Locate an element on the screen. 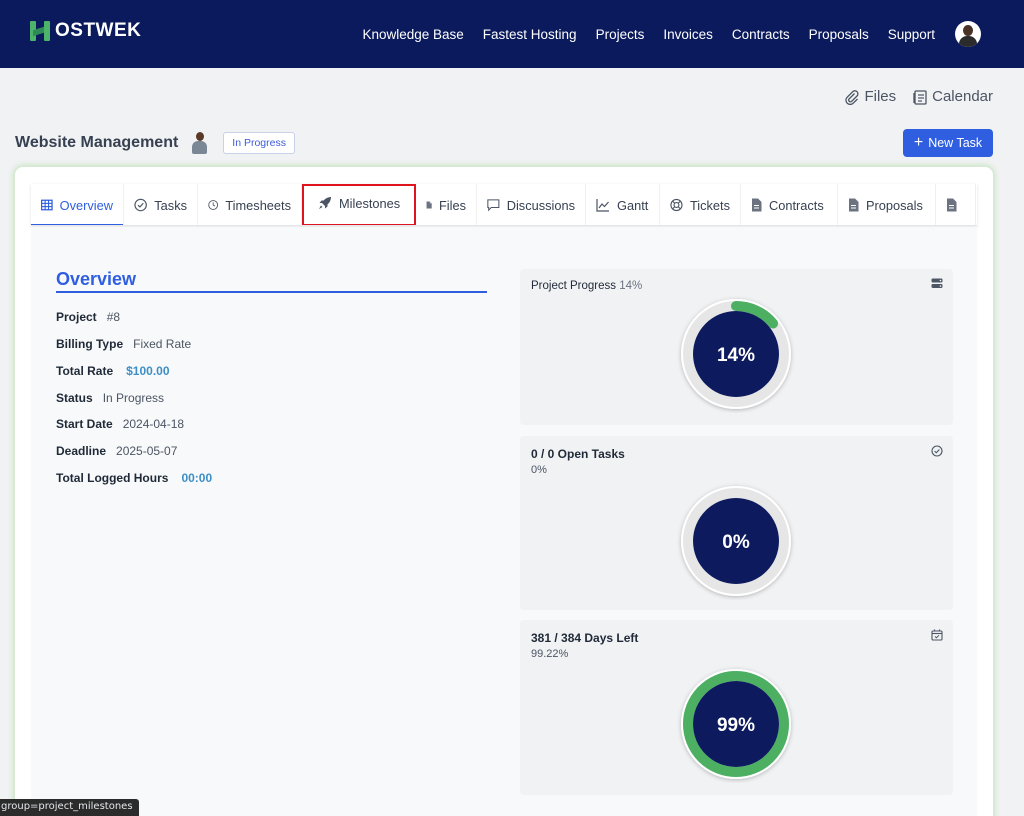  project-progress-panel: Project Progress 14% 14% is located at coordinates (736, 347).